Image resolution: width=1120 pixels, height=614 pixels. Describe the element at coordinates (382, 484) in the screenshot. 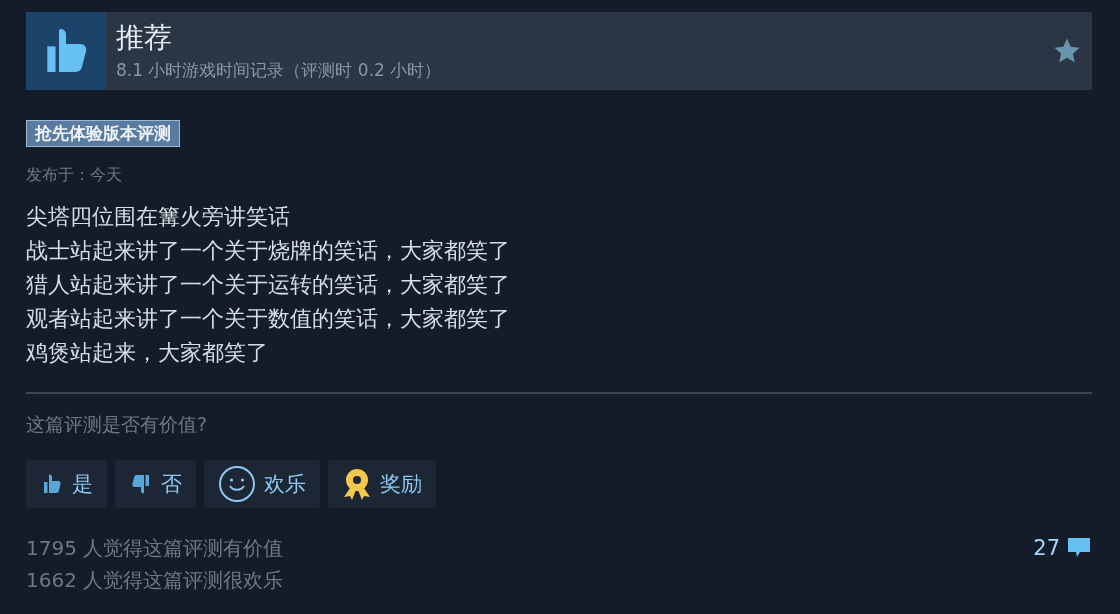

I see `vote-button: 奖励` at that location.